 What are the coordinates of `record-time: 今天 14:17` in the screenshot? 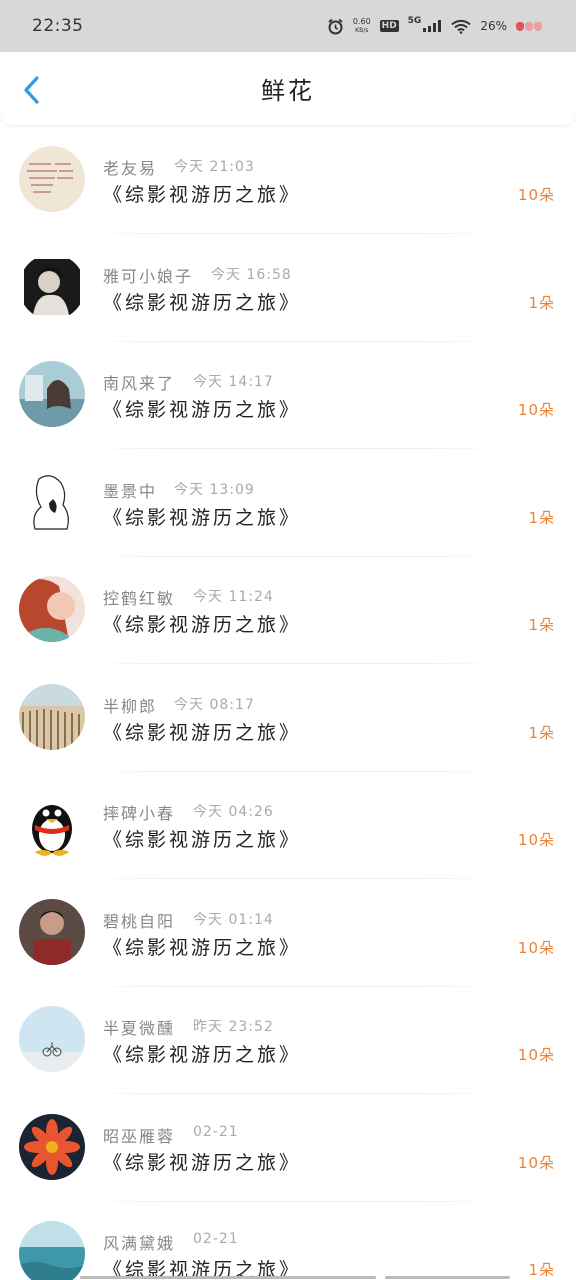 It's located at (233, 382).